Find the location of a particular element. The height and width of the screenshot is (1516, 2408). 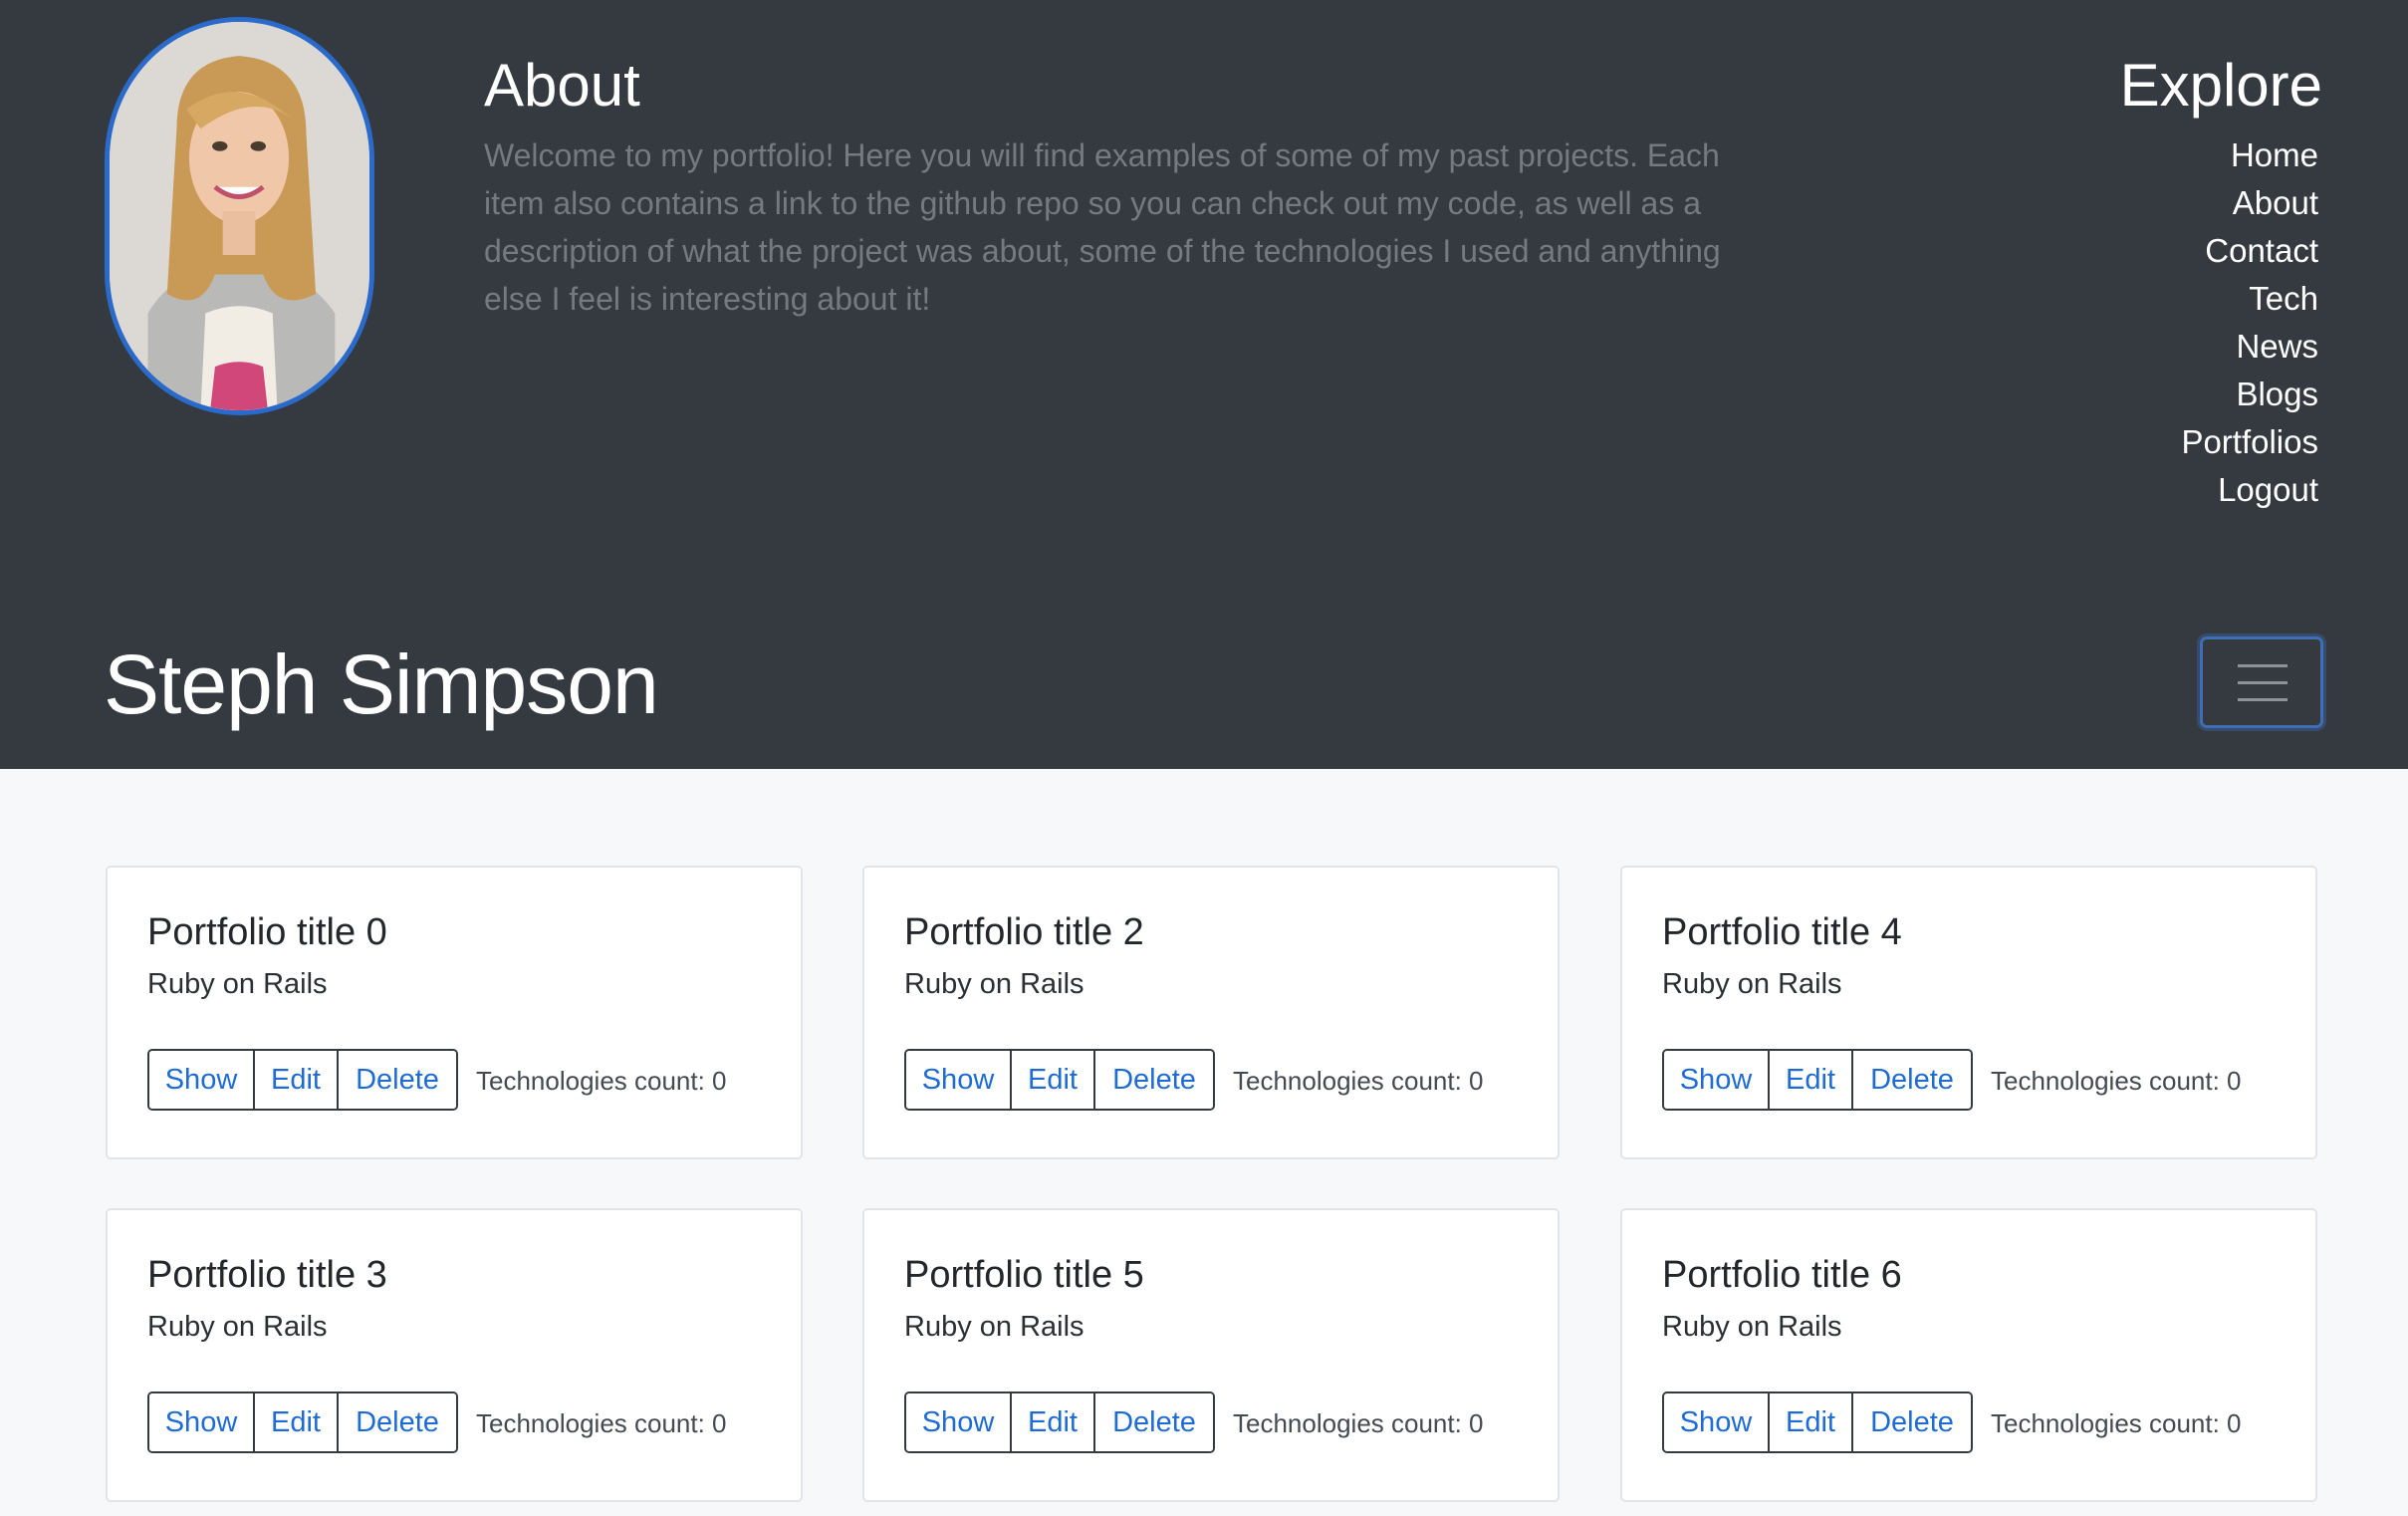

nav-item-portfolios: Portfolios is located at coordinates (2219, 442).